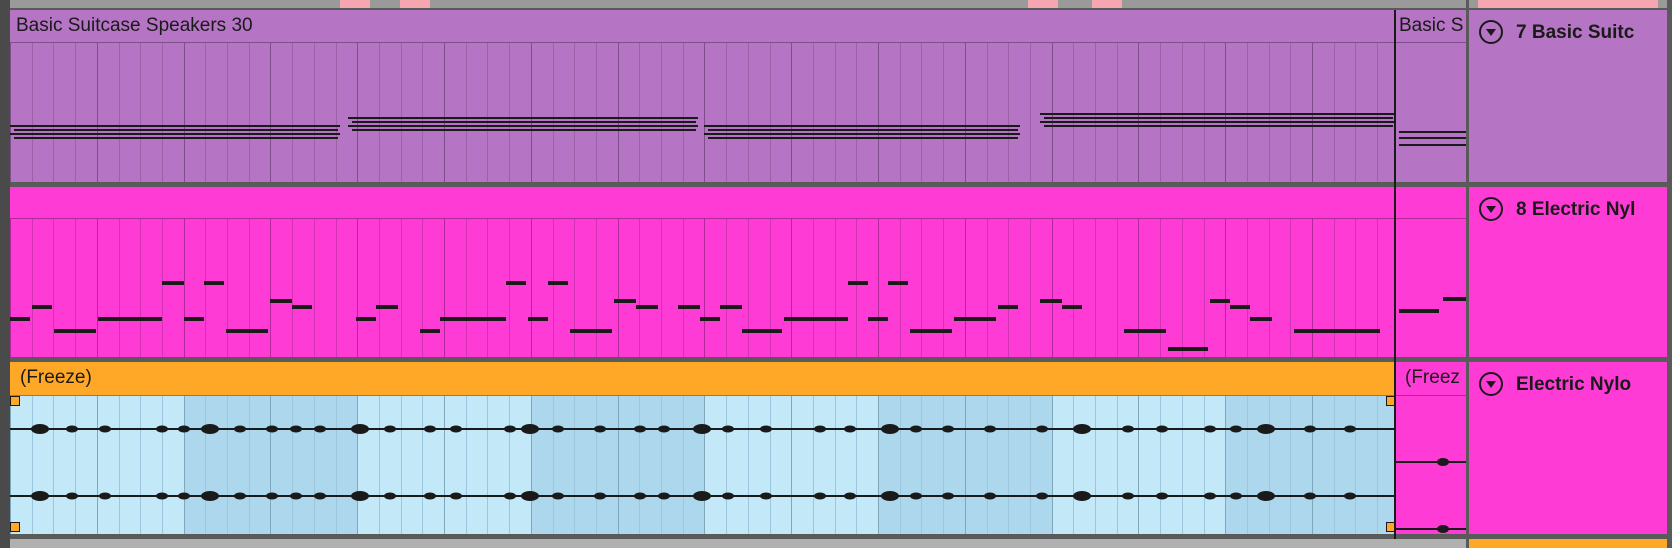 This screenshot has width=1672, height=548. I want to click on midi-clip-basic-suitcase-next: Basic S, so click(1430, 96).